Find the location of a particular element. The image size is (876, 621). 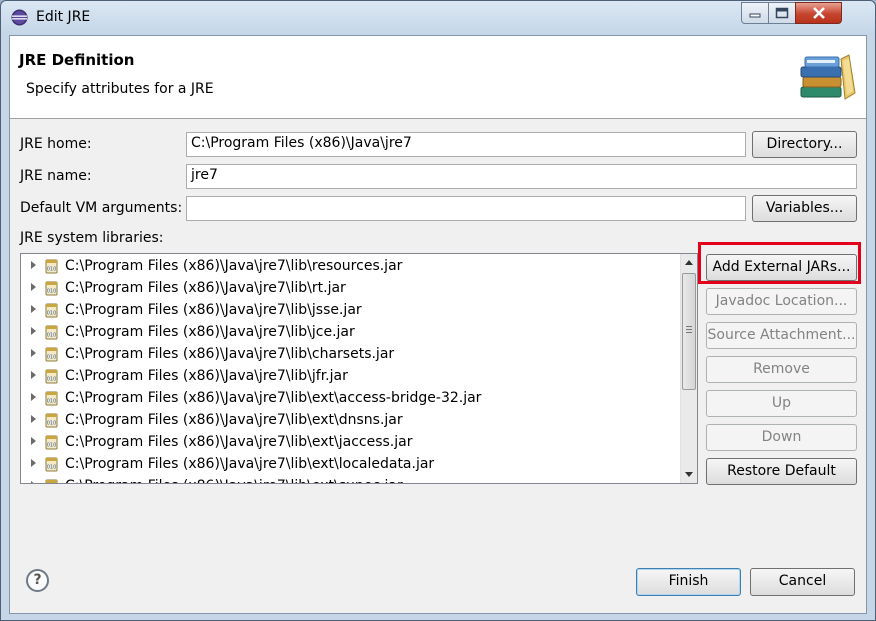

jre-home-label: JRE home: is located at coordinates (56, 144).